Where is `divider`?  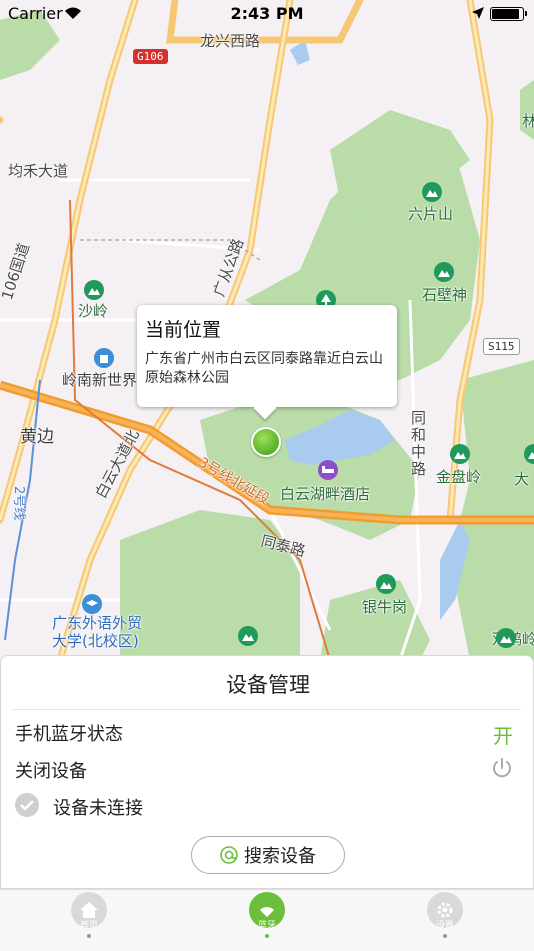 divider is located at coordinates (267, 709).